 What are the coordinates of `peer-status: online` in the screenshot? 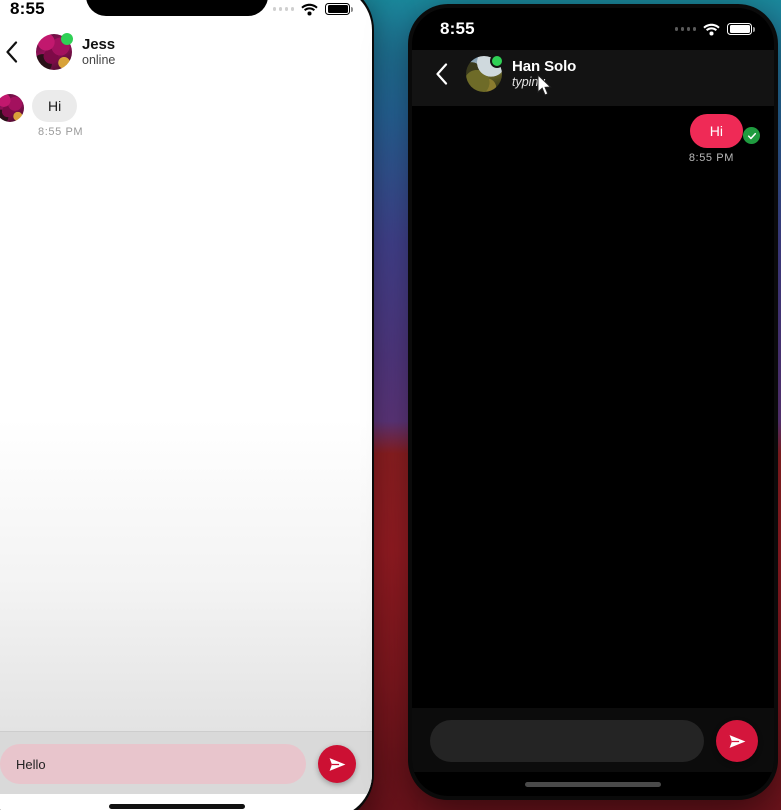 It's located at (99, 60).